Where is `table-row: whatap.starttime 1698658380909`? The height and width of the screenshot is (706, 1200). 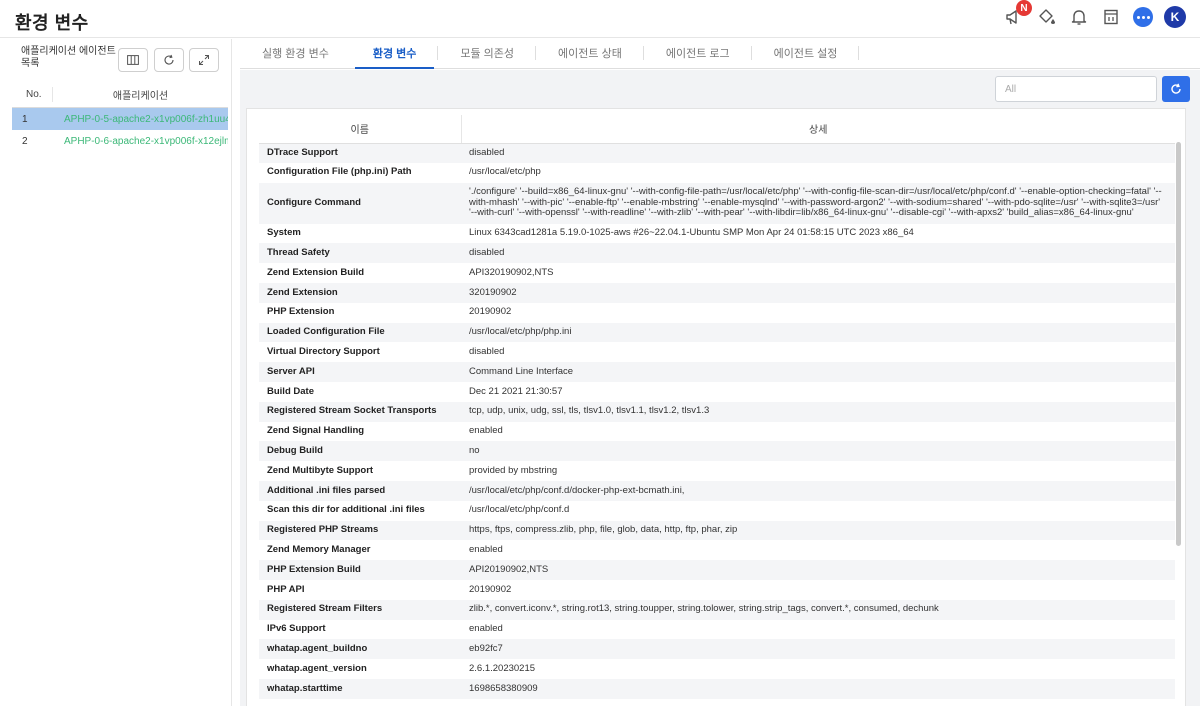
table-row: whatap.starttime 1698658380909 is located at coordinates (717, 688).